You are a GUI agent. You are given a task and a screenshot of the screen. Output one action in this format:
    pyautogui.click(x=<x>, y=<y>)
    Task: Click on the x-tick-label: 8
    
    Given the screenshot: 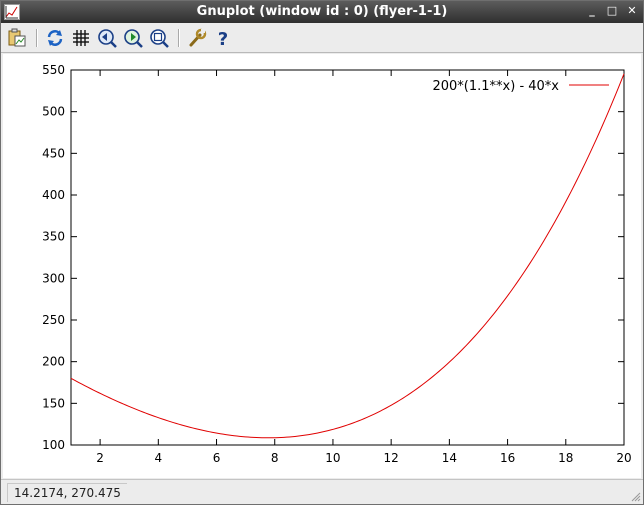 What is the action you would take?
    pyautogui.click(x=275, y=458)
    